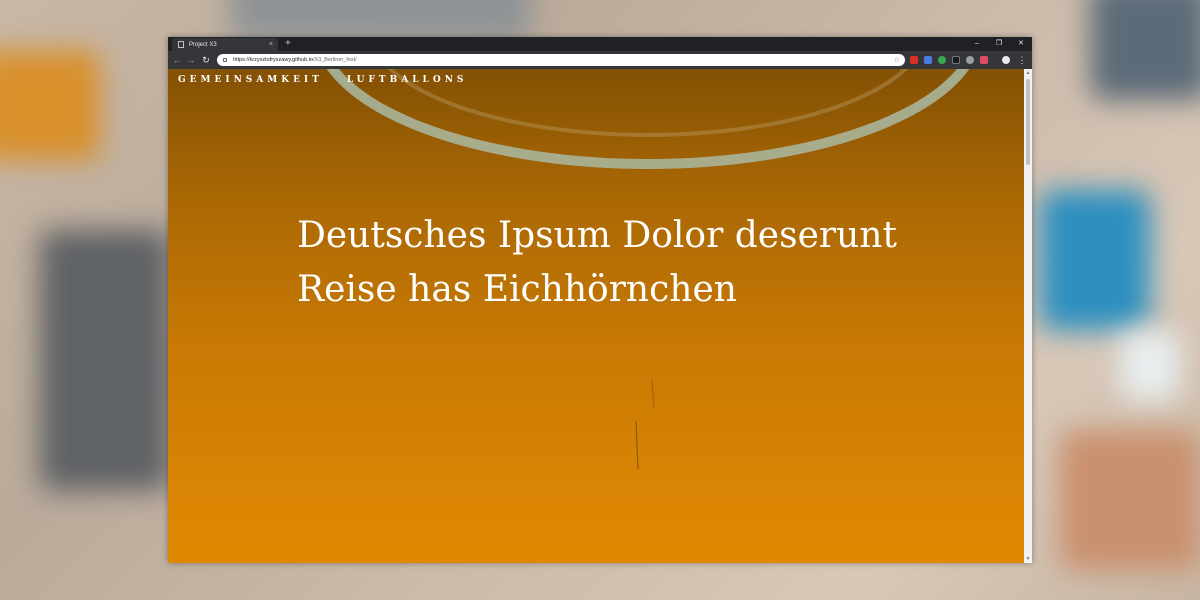  I want to click on vertical-scrollbar: ▲ ▼, so click(1028, 316).